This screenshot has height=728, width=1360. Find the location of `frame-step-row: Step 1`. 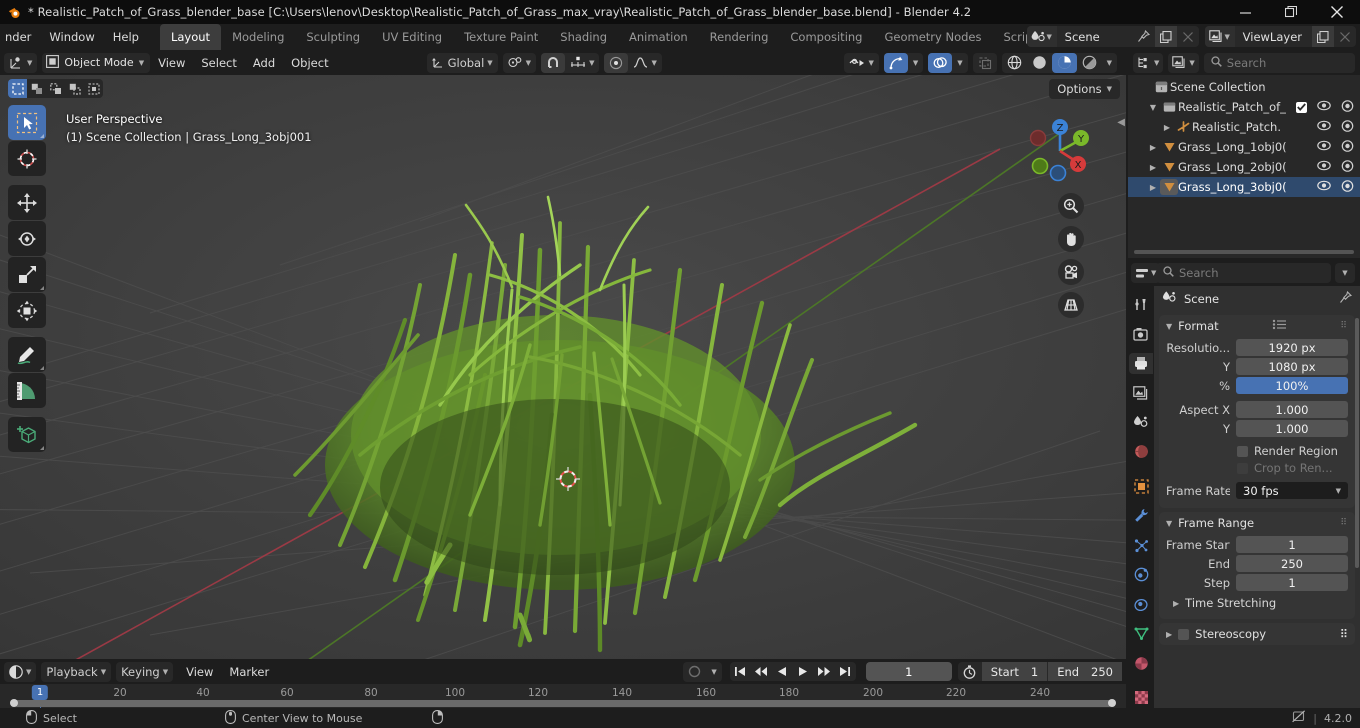

frame-step-row: Step 1 is located at coordinates (1257, 582).